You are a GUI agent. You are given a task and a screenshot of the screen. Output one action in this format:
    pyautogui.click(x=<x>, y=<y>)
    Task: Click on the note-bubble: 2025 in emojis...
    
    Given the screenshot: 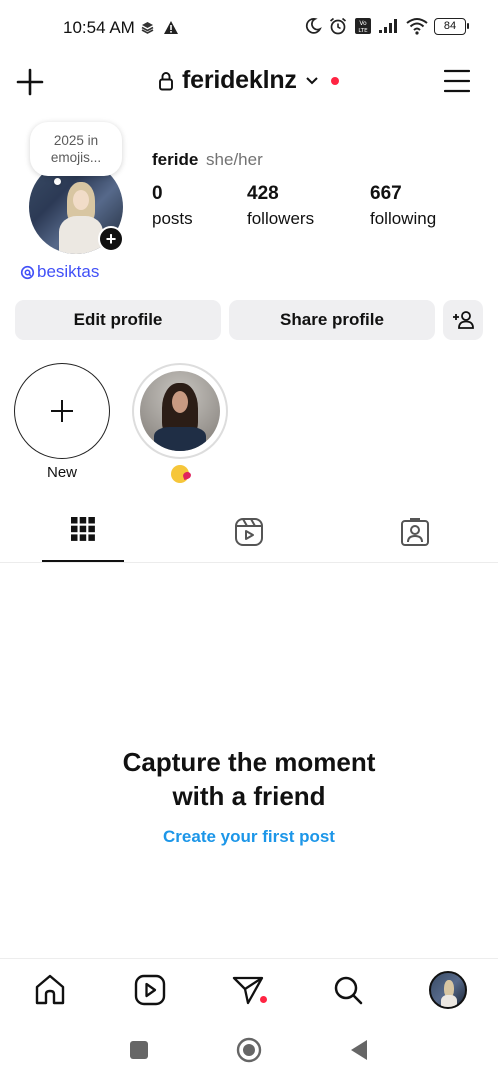 What is the action you would take?
    pyautogui.click(x=76, y=149)
    